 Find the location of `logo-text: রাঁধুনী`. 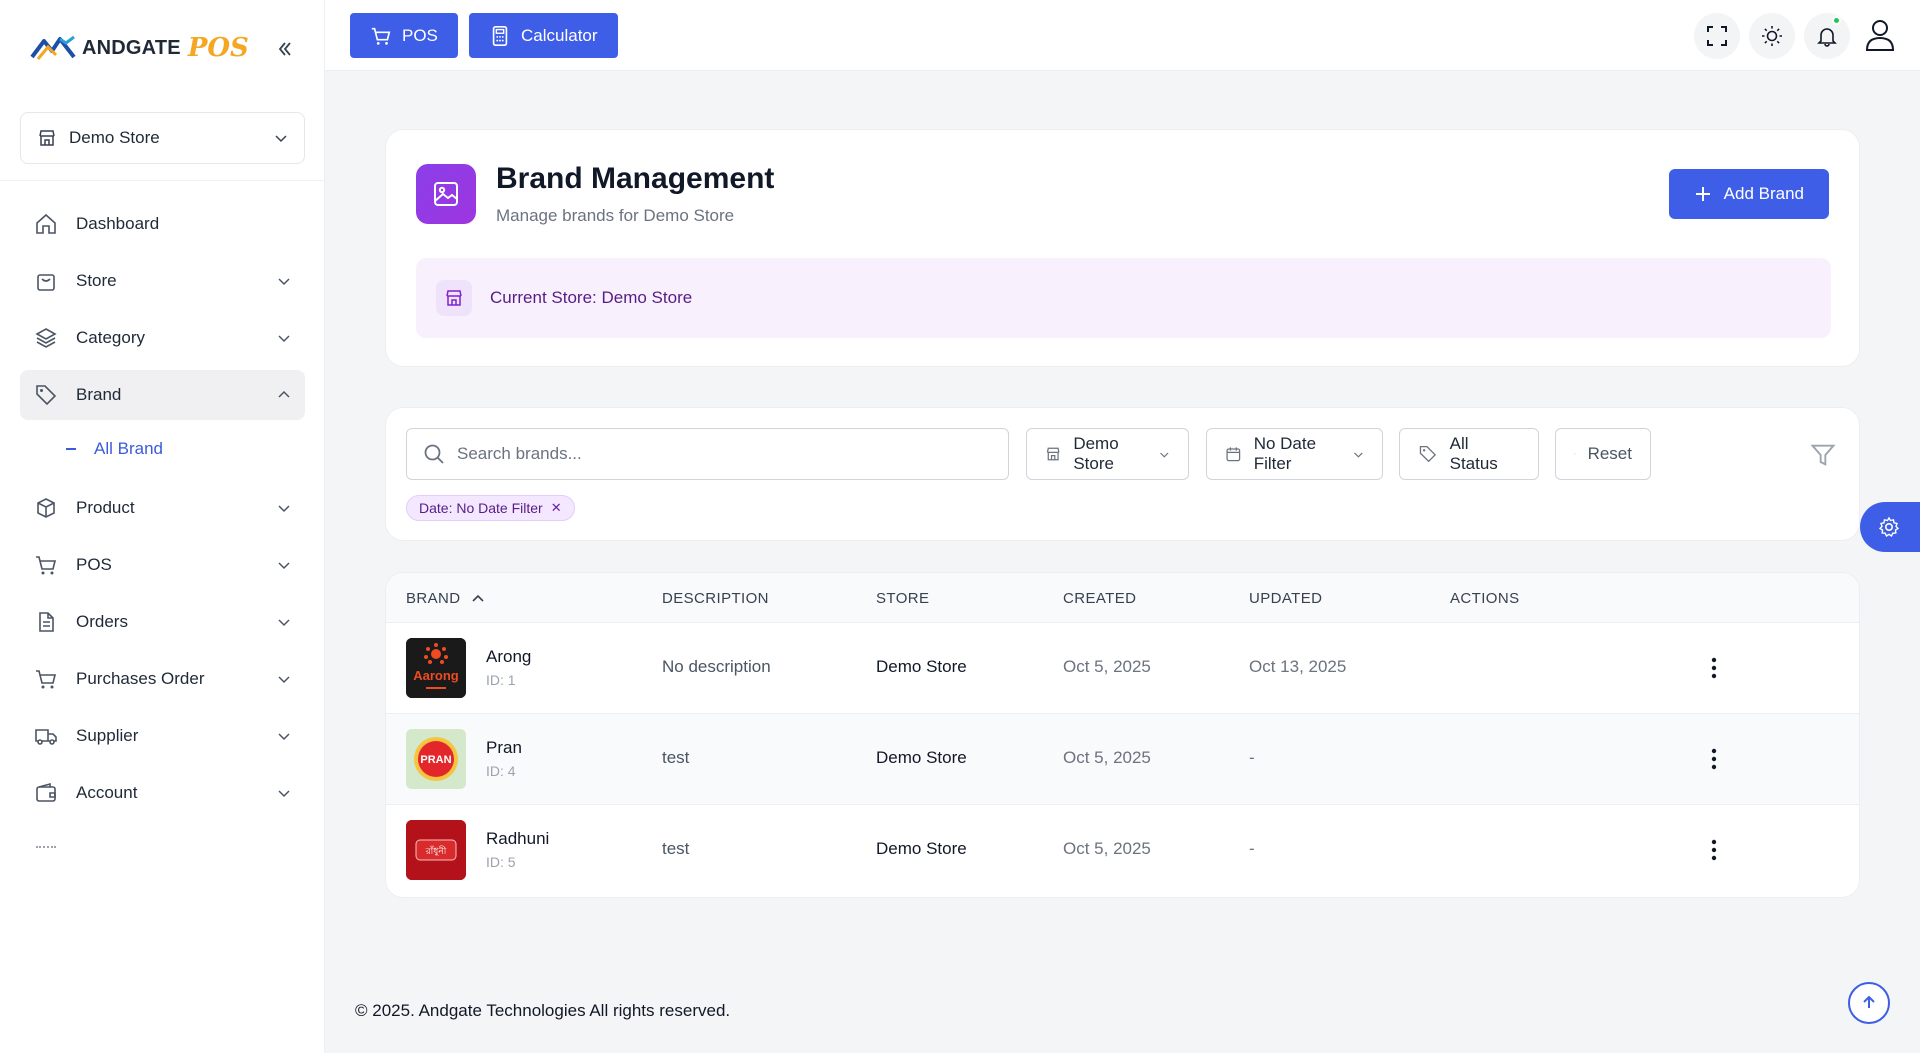

logo-text: রাঁধুনী is located at coordinates (436, 851).